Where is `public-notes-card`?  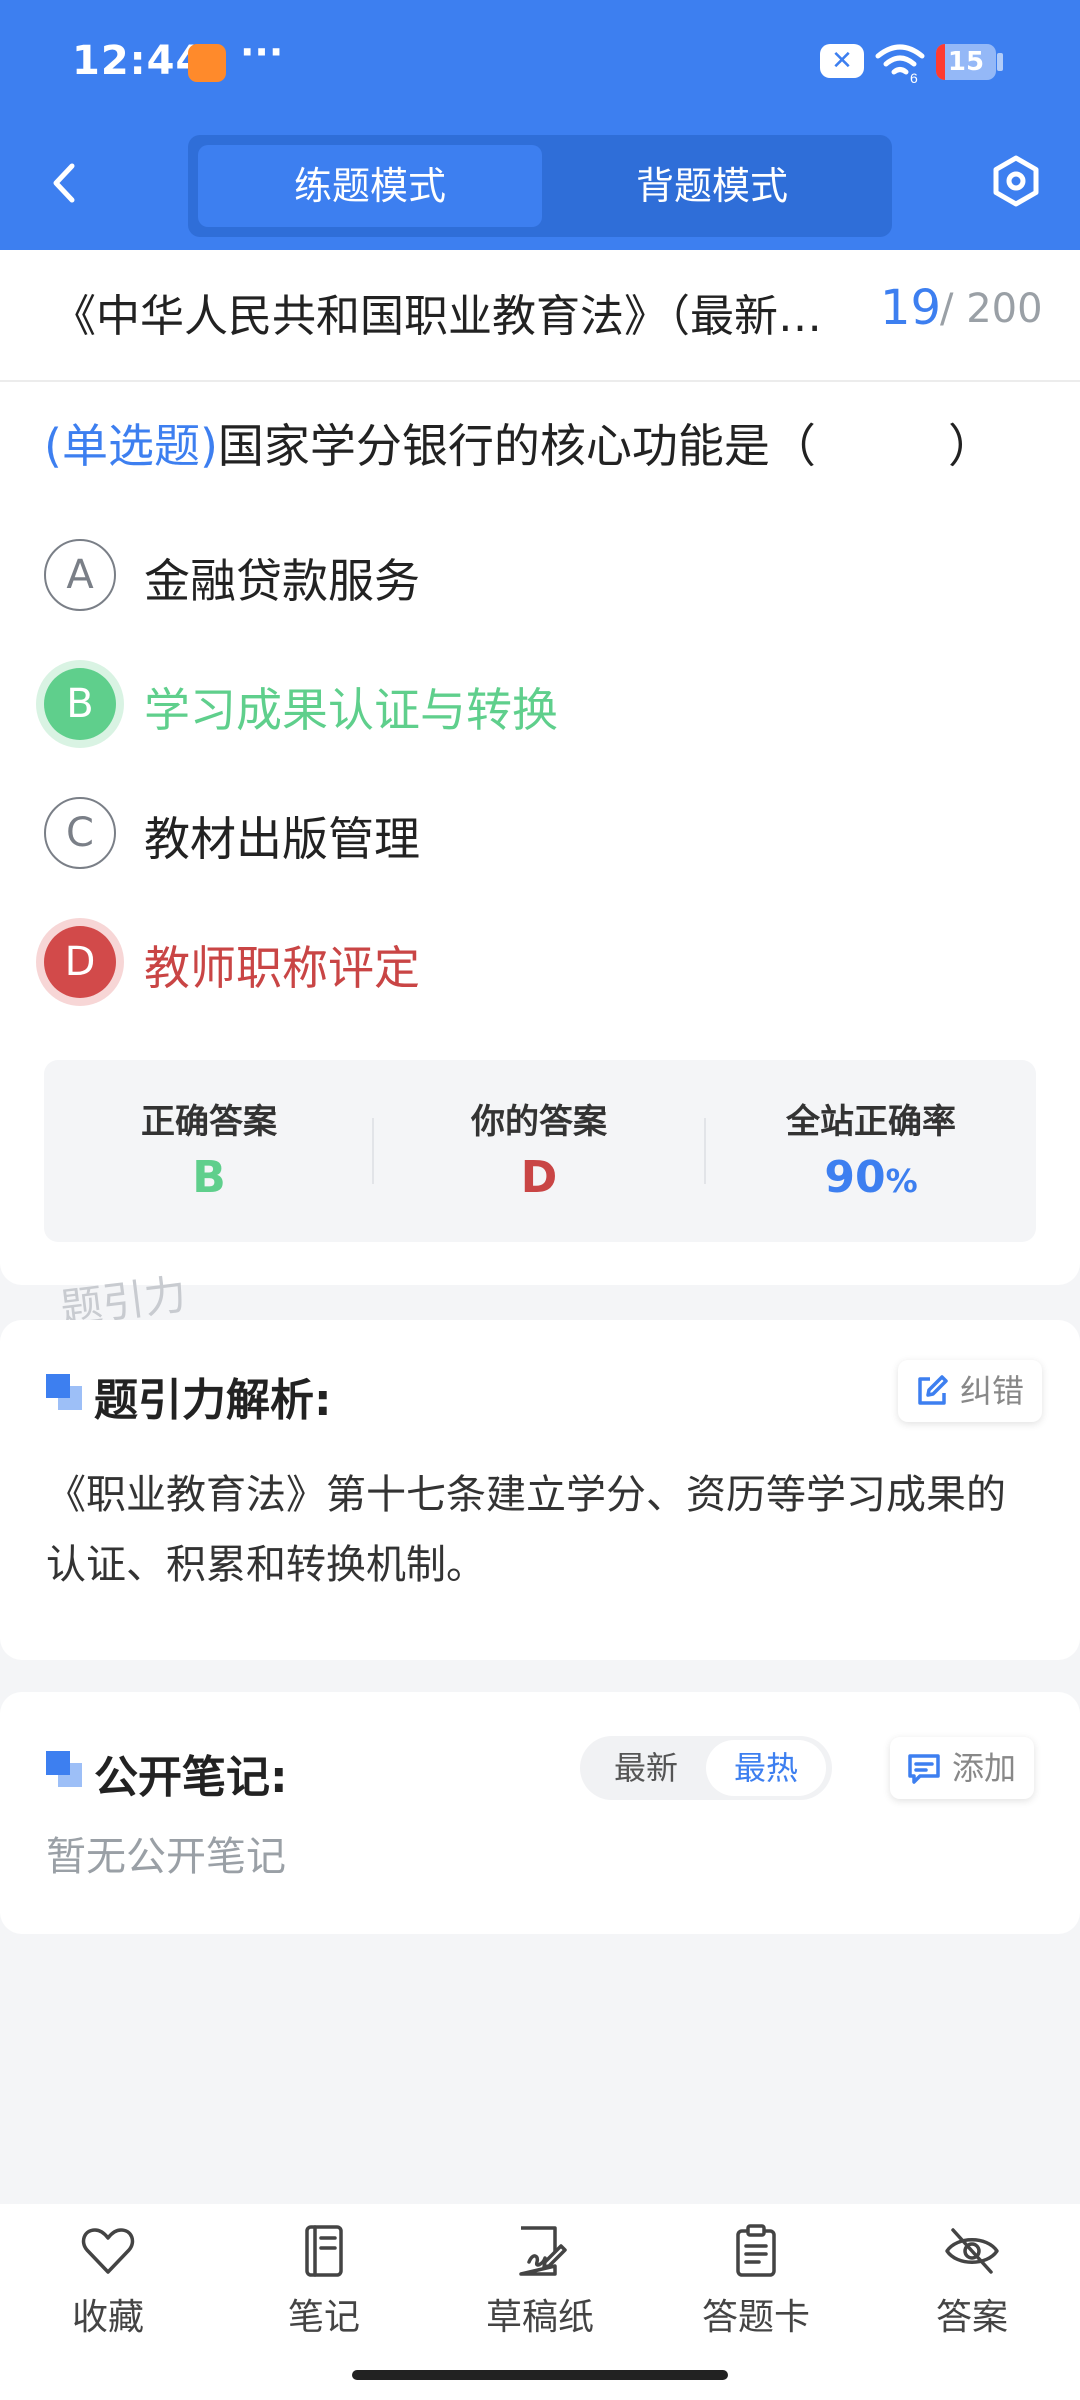 public-notes-card is located at coordinates (540, 1813).